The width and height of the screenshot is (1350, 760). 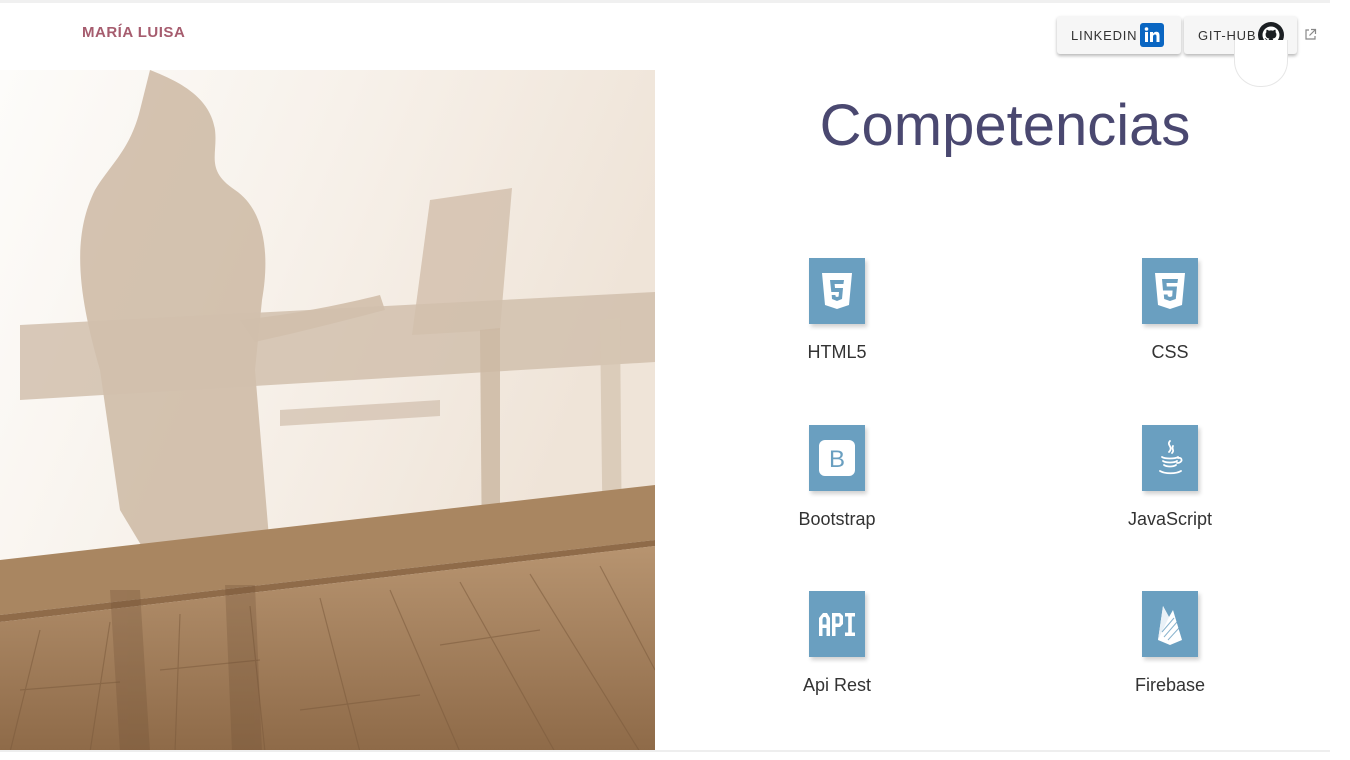 What do you see at coordinates (837, 519) in the screenshot?
I see `skill-name: Bootstrap` at bounding box center [837, 519].